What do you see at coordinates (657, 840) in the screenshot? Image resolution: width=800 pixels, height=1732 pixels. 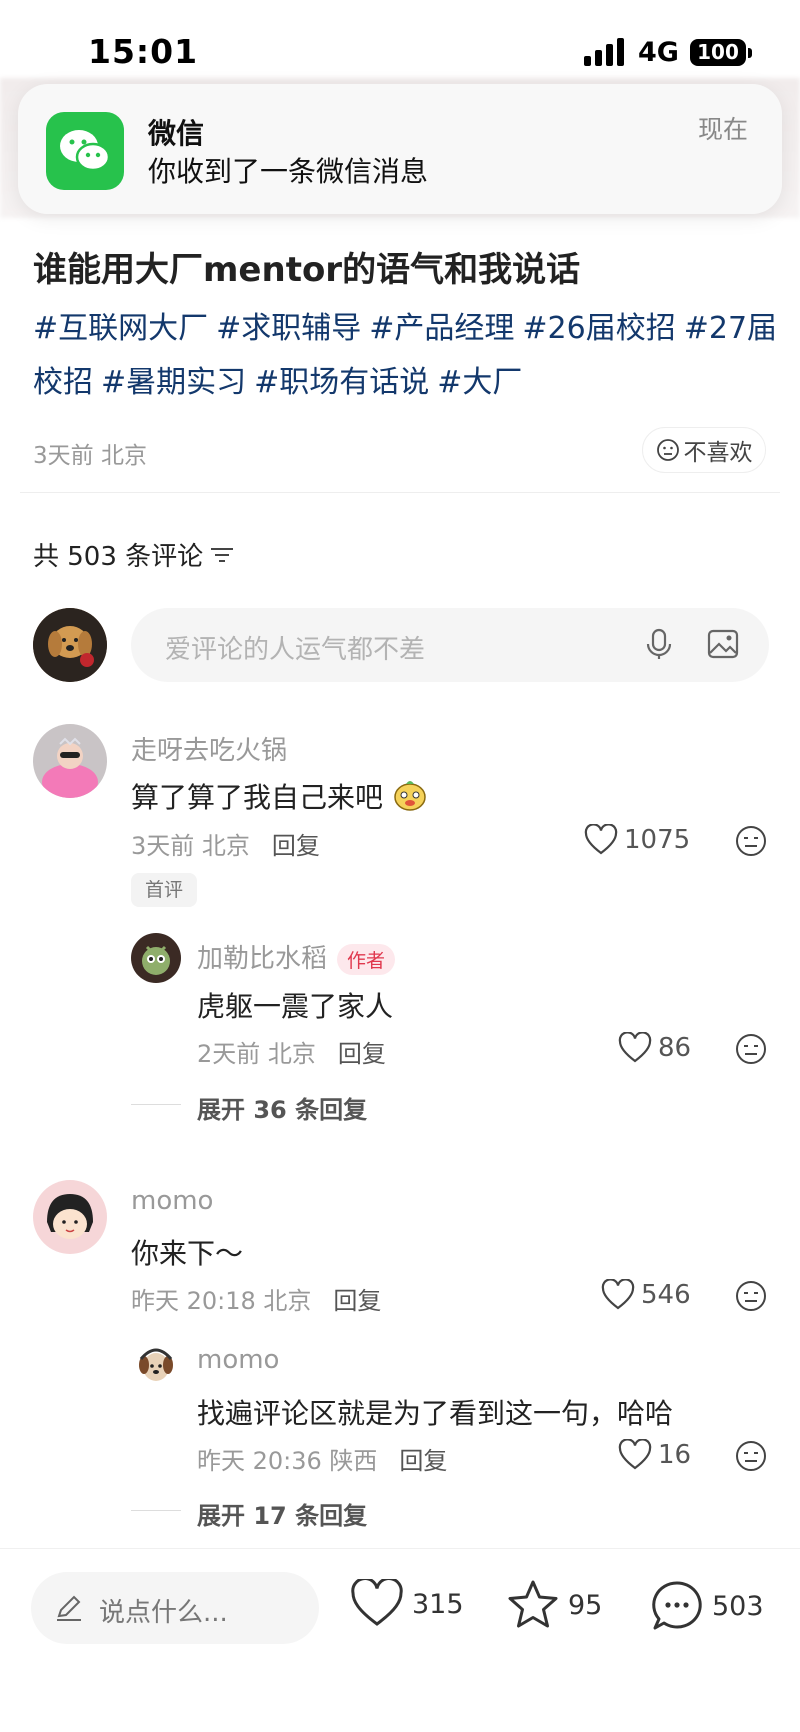 I see `like-count: 1075` at bounding box center [657, 840].